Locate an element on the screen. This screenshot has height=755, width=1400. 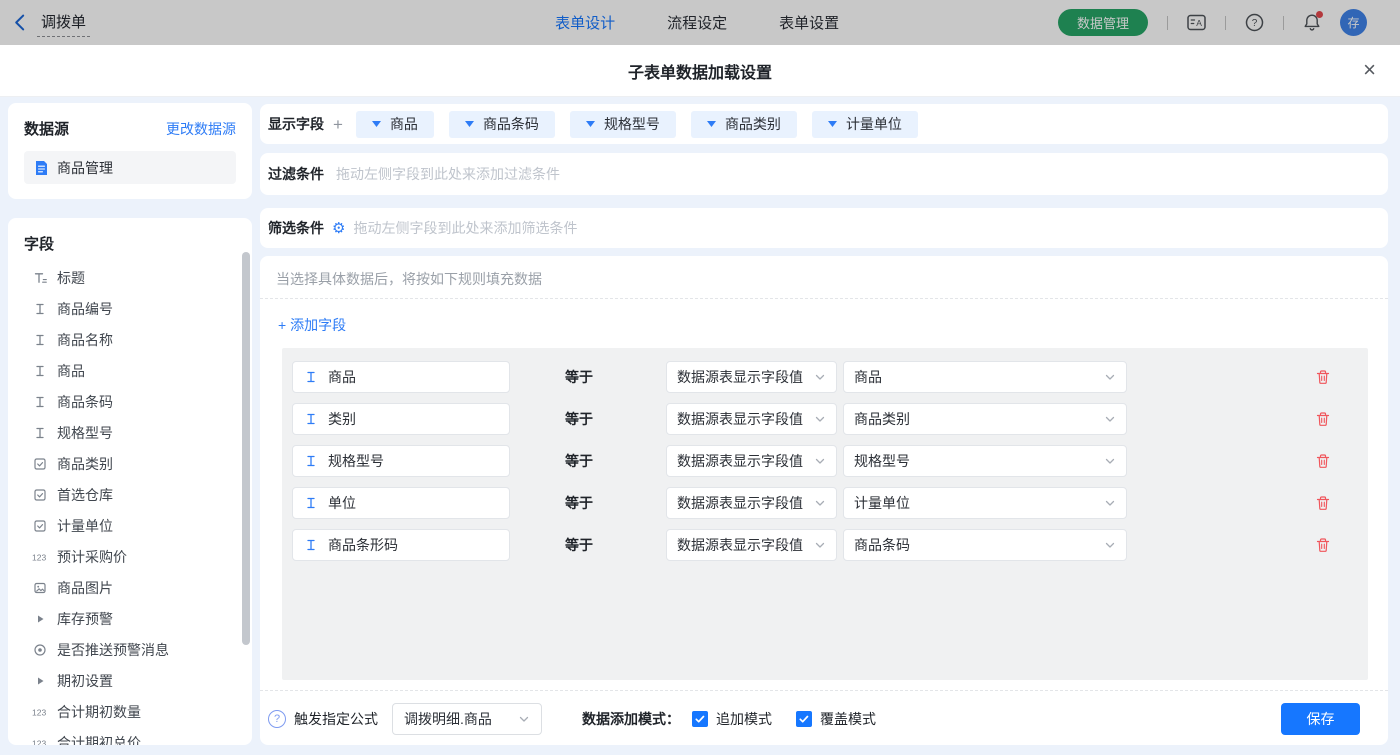
radio-icon is located at coordinates (40, 650).